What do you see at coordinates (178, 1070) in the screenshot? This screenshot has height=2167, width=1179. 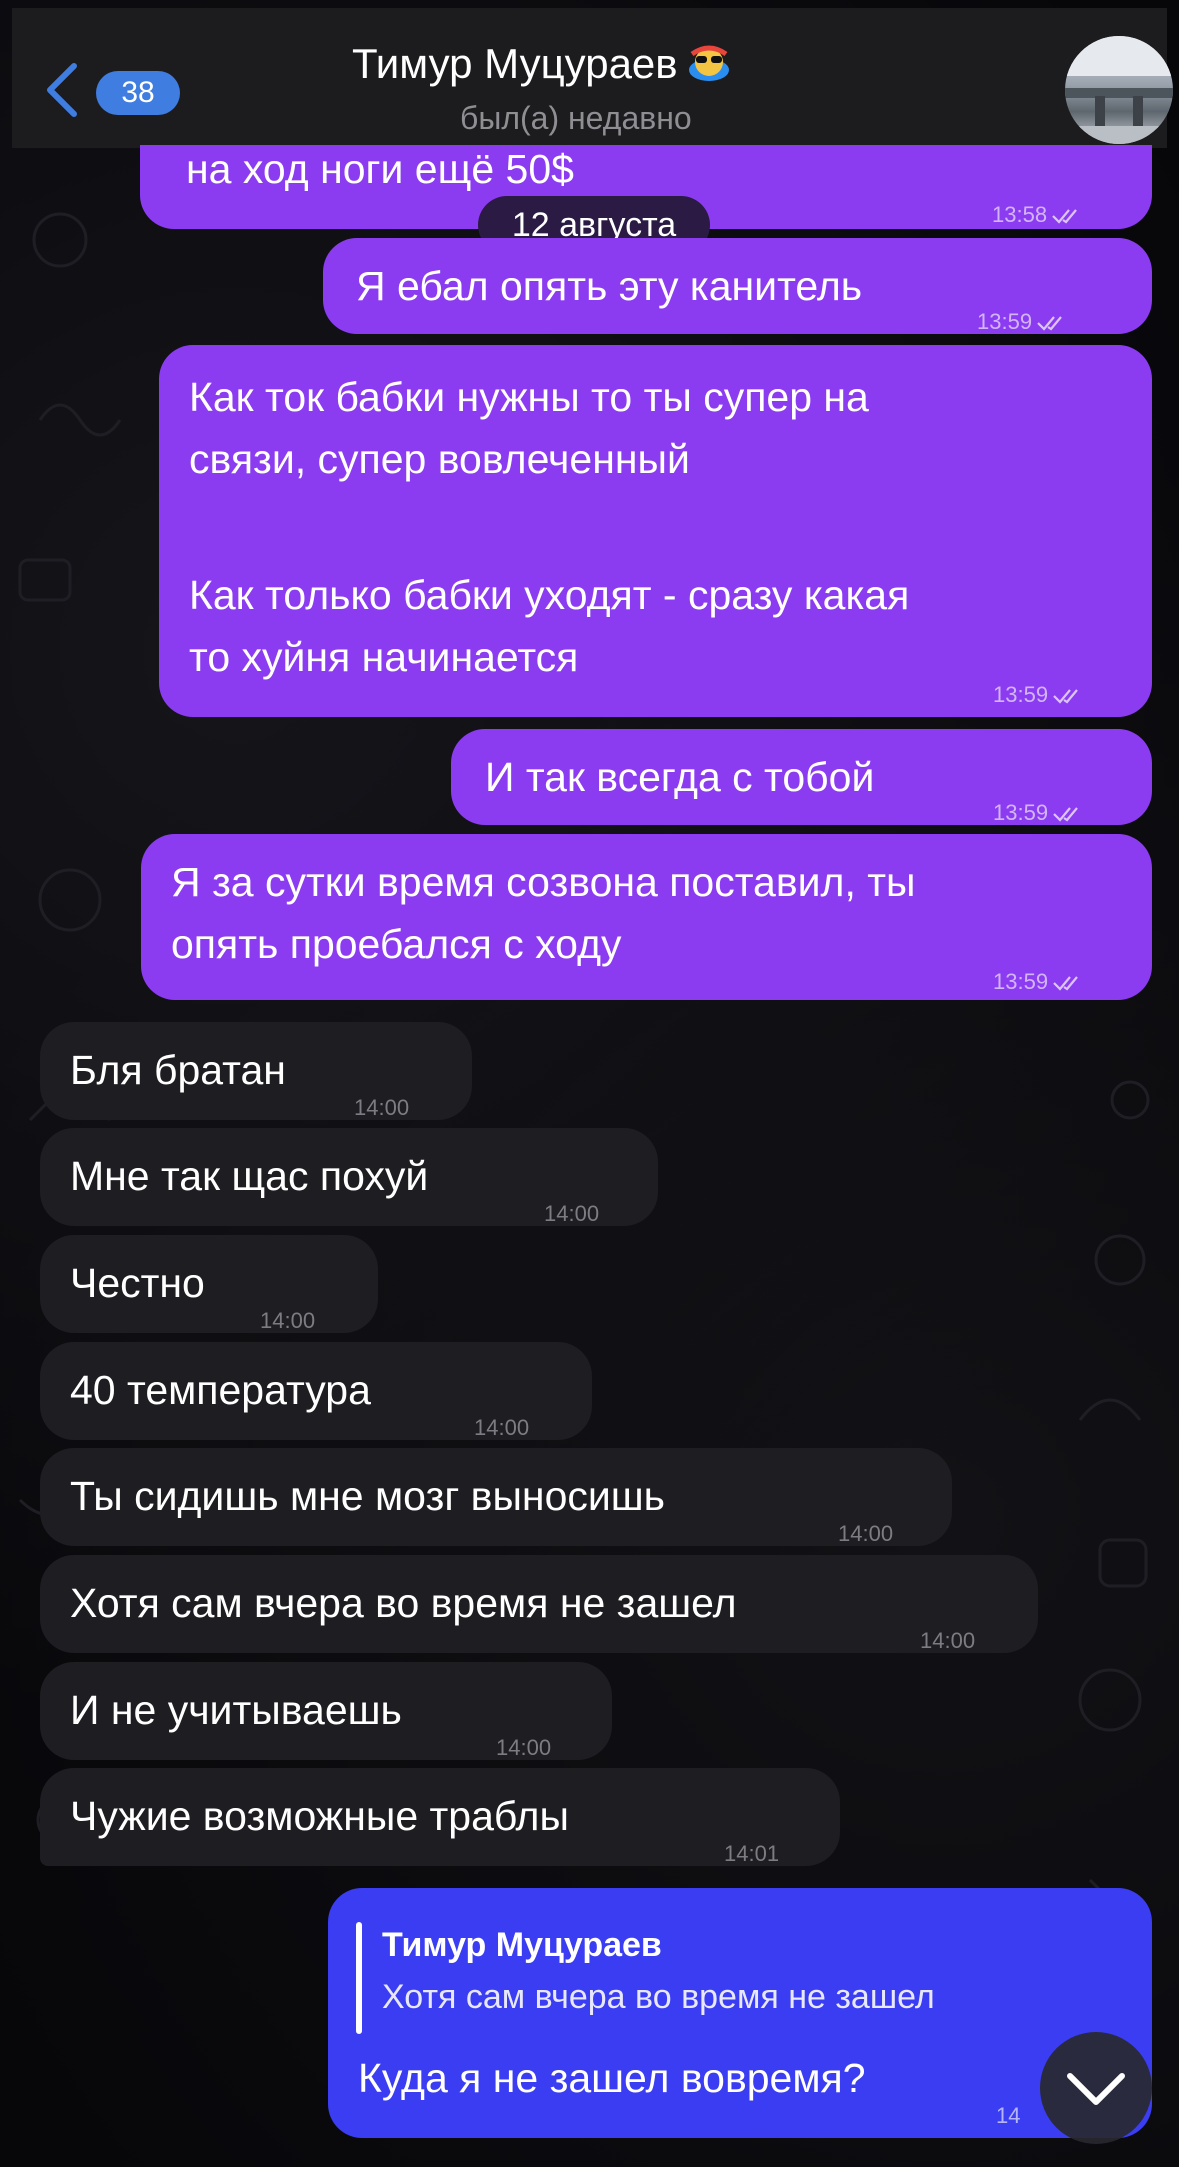 I see `message-text: Бля братан` at bounding box center [178, 1070].